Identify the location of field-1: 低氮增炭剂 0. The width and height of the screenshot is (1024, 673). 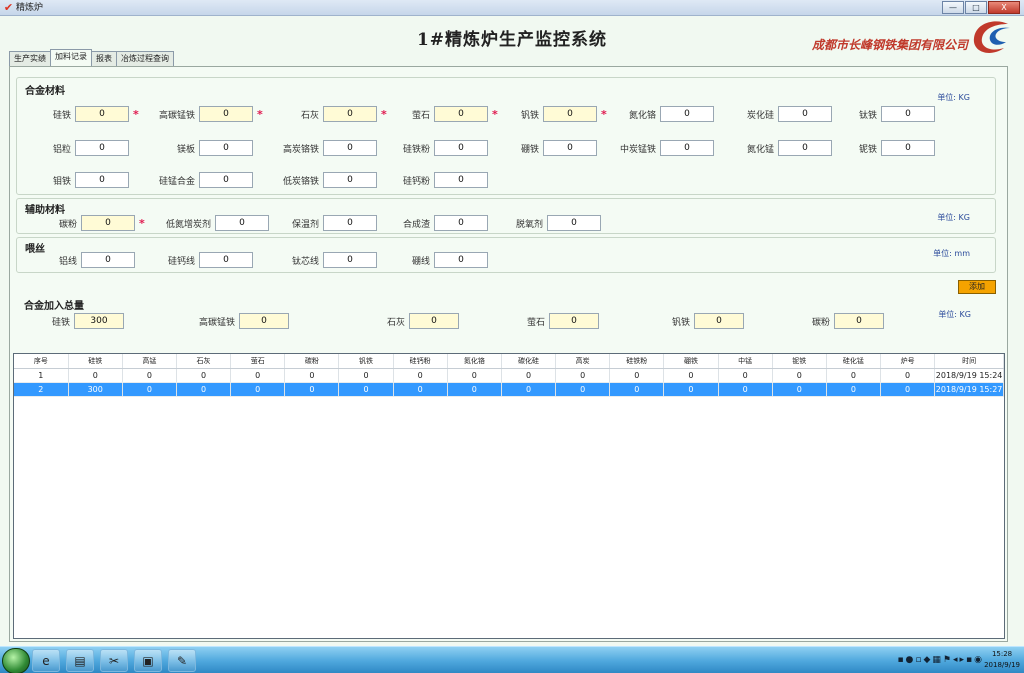
(202, 223).